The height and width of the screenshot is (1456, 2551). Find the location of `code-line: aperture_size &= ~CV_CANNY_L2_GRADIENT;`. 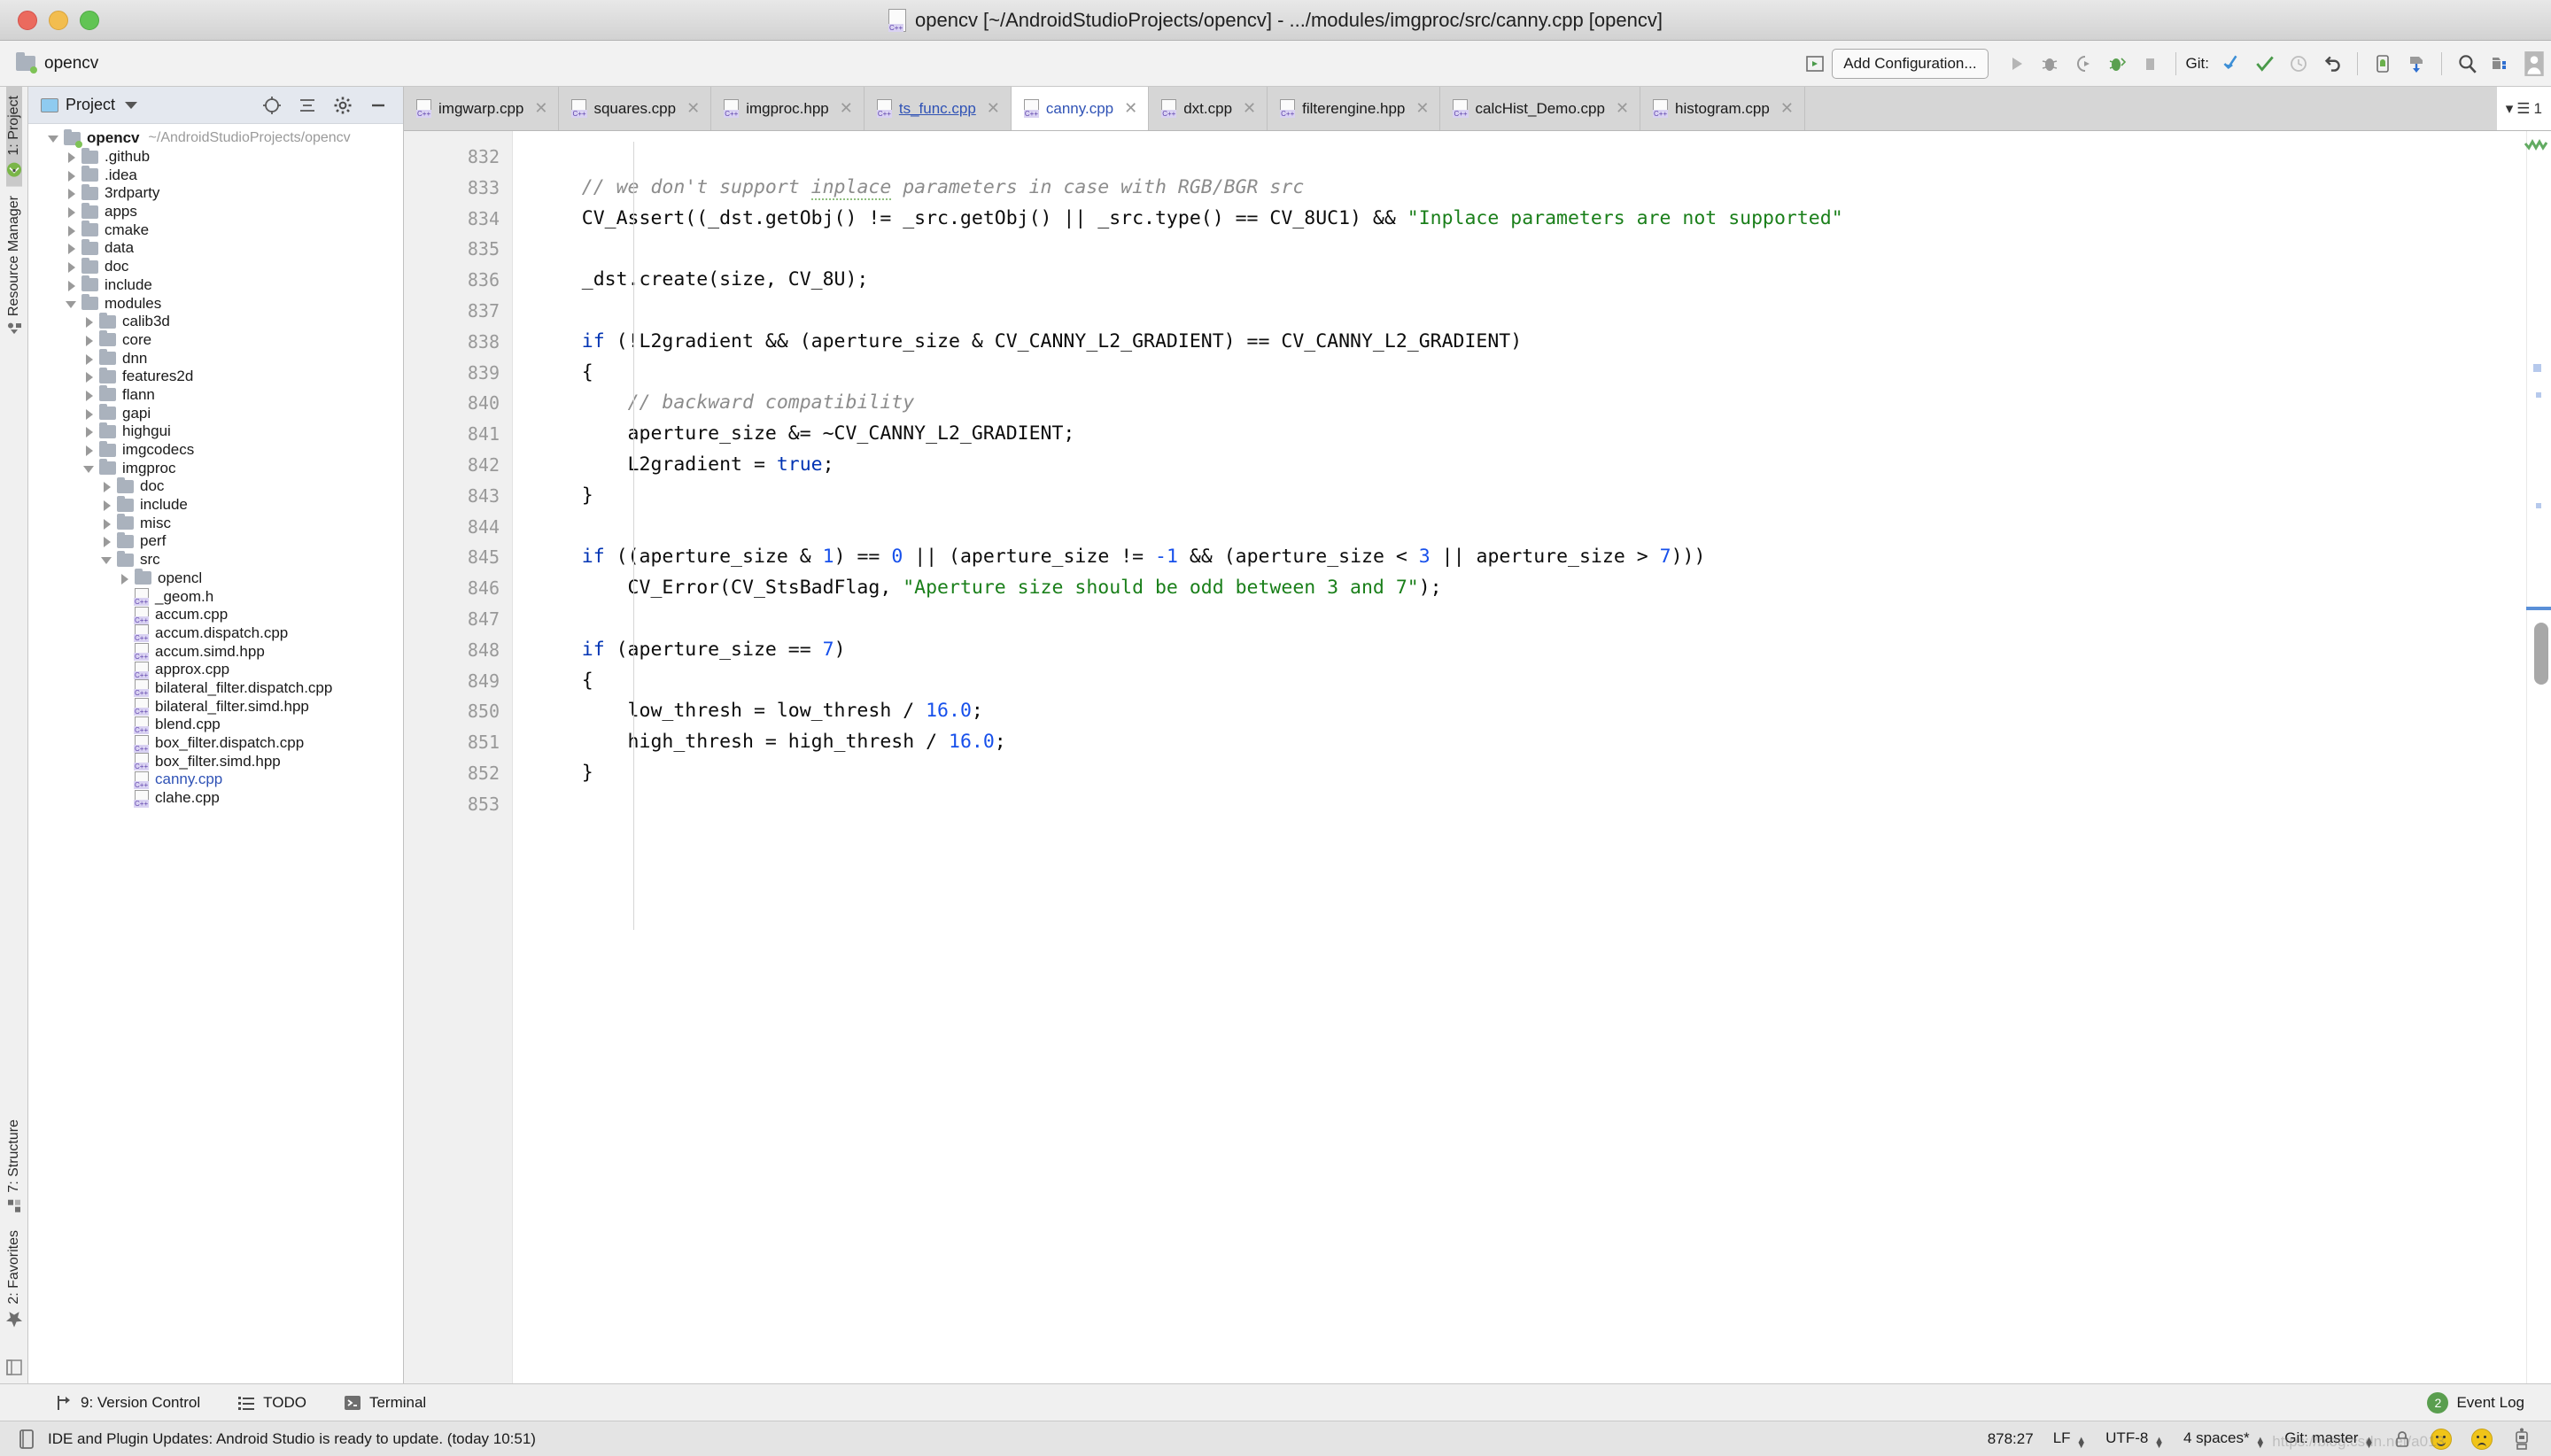

code-line: aperture_size &= ~CV_CANNY_L2_GRADIENT; is located at coordinates (1531, 434).